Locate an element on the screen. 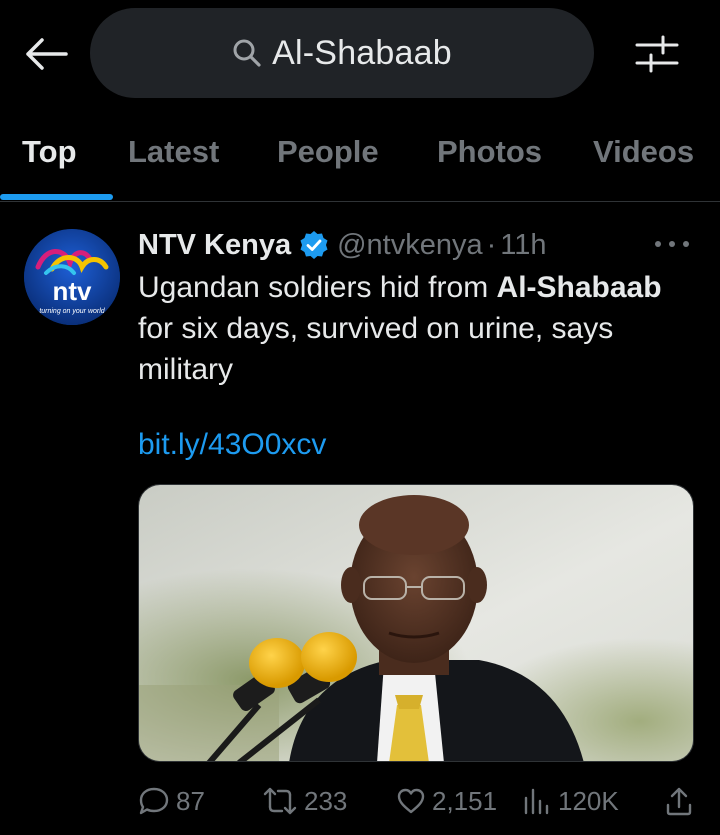 Image resolution: width=720 pixels, height=835 pixels. search-header: Al-Shabaab is located at coordinates (360, 56).